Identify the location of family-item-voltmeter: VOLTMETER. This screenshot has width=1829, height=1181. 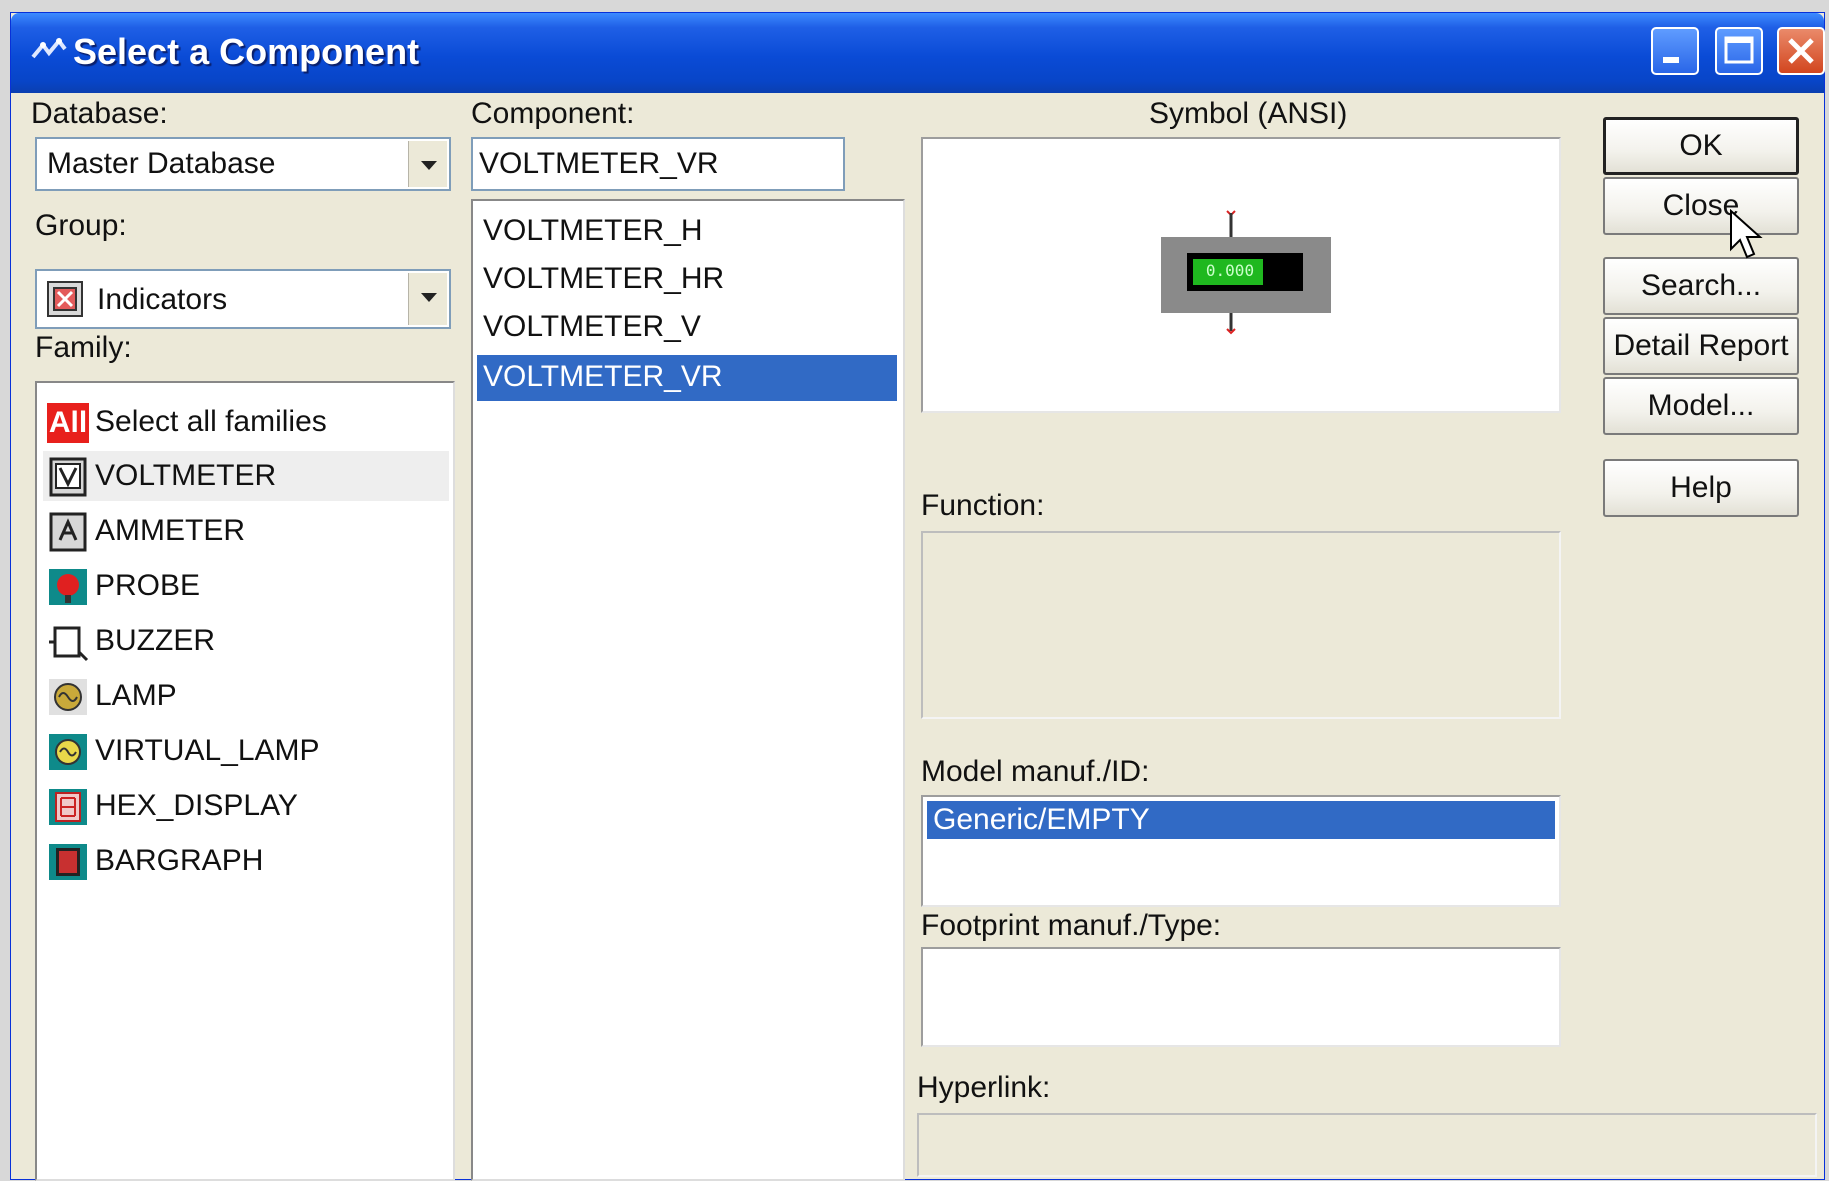
(246, 476).